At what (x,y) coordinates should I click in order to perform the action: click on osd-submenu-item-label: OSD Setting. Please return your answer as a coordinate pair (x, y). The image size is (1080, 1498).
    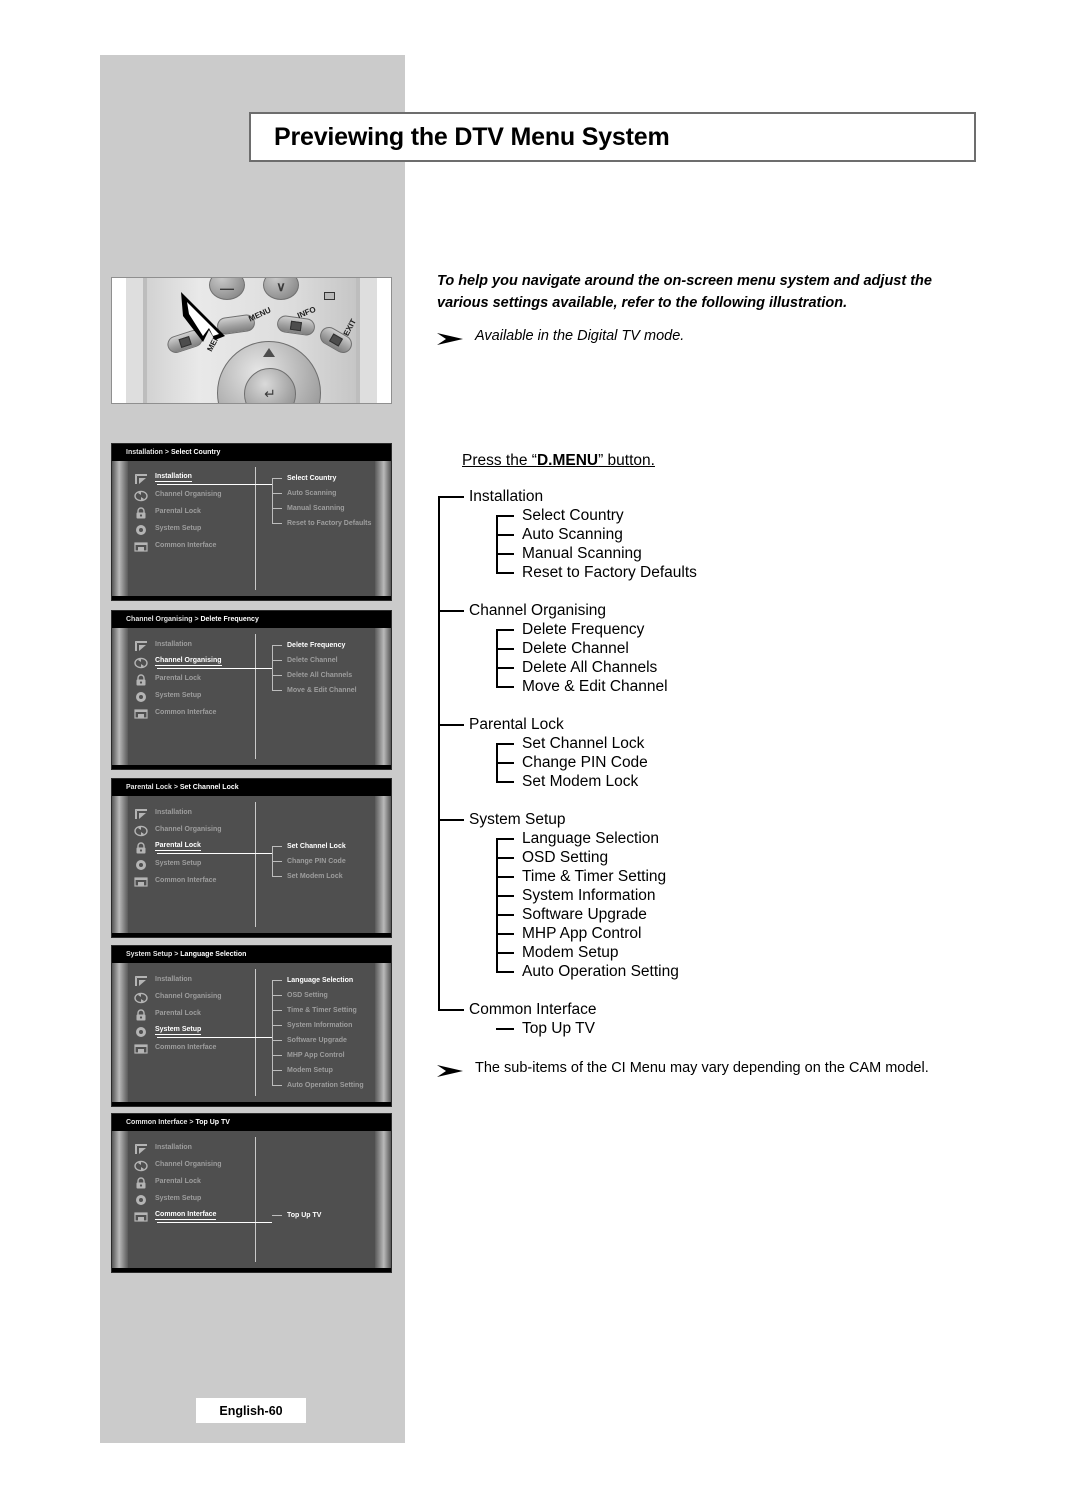
    Looking at the image, I should click on (307, 995).